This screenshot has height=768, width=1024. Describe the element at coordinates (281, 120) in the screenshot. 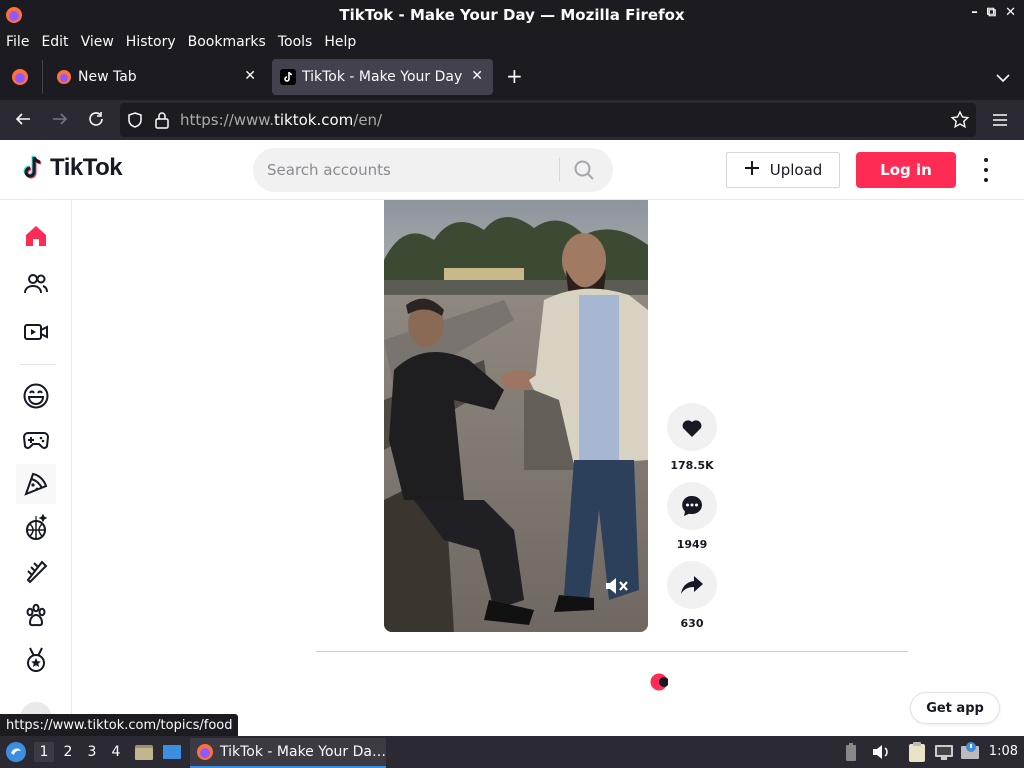

I see `url-text: https://www.tiktok.com/en/` at that location.